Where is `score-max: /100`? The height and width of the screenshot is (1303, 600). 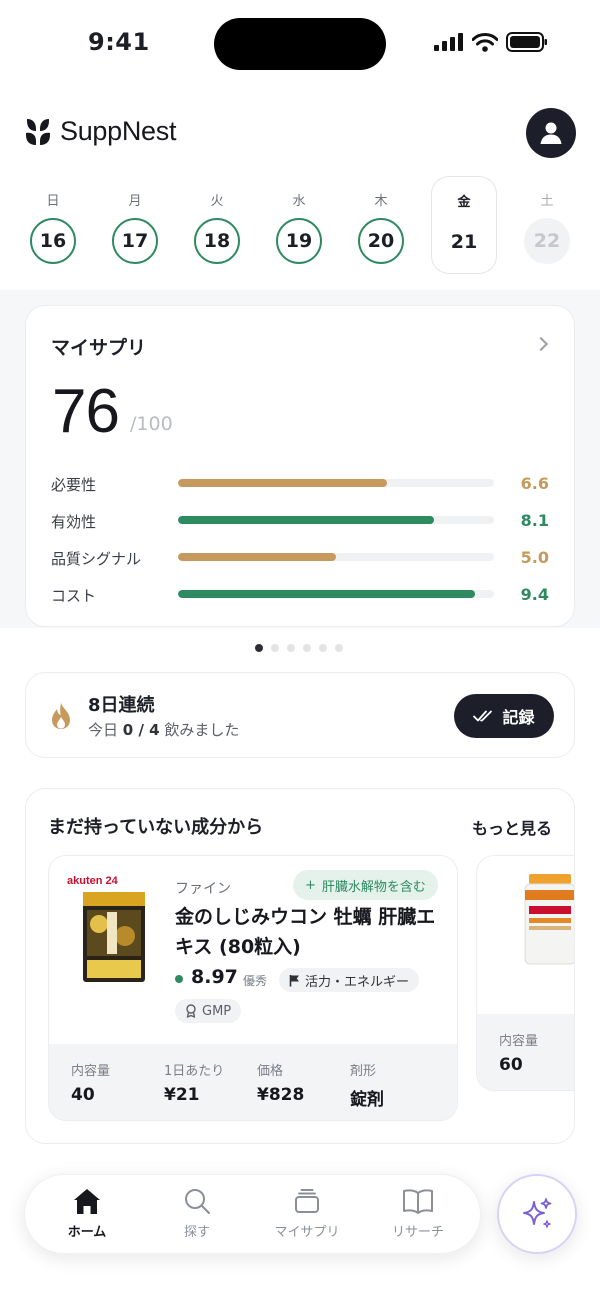
score-max: /100 is located at coordinates (151, 424).